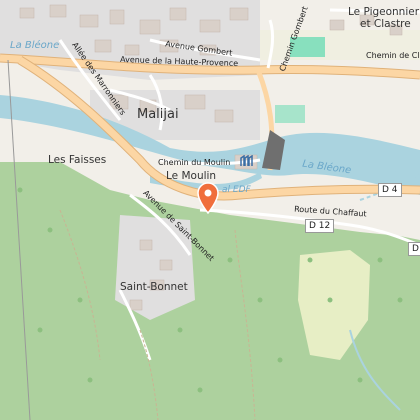 The width and height of the screenshot is (420, 420). What do you see at coordinates (384, 12) in the screenshot?
I see `label-le-pigeonnier: Le Pigeonnier` at bounding box center [384, 12].